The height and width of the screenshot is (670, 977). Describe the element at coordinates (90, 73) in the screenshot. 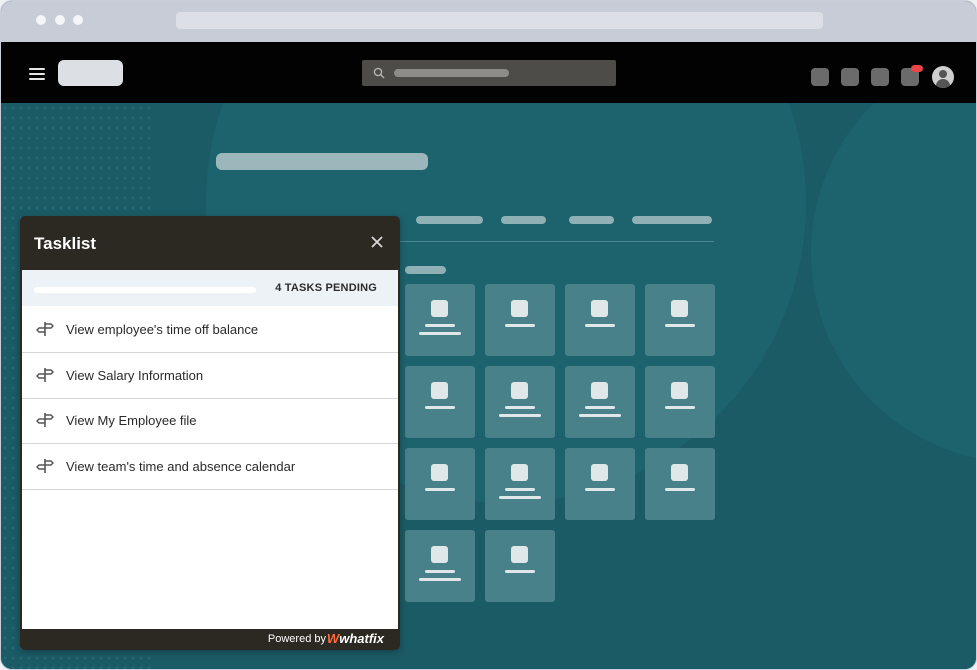

I see `app-logo` at that location.